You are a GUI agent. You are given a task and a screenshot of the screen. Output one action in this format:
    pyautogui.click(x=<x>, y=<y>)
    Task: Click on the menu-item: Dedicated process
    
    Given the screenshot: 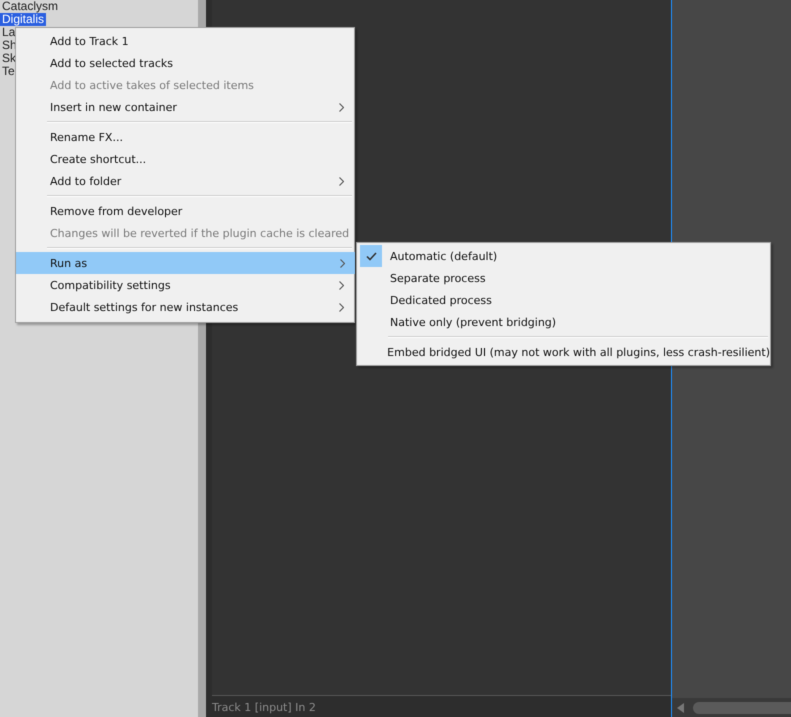 What is the action you would take?
    pyautogui.click(x=563, y=300)
    